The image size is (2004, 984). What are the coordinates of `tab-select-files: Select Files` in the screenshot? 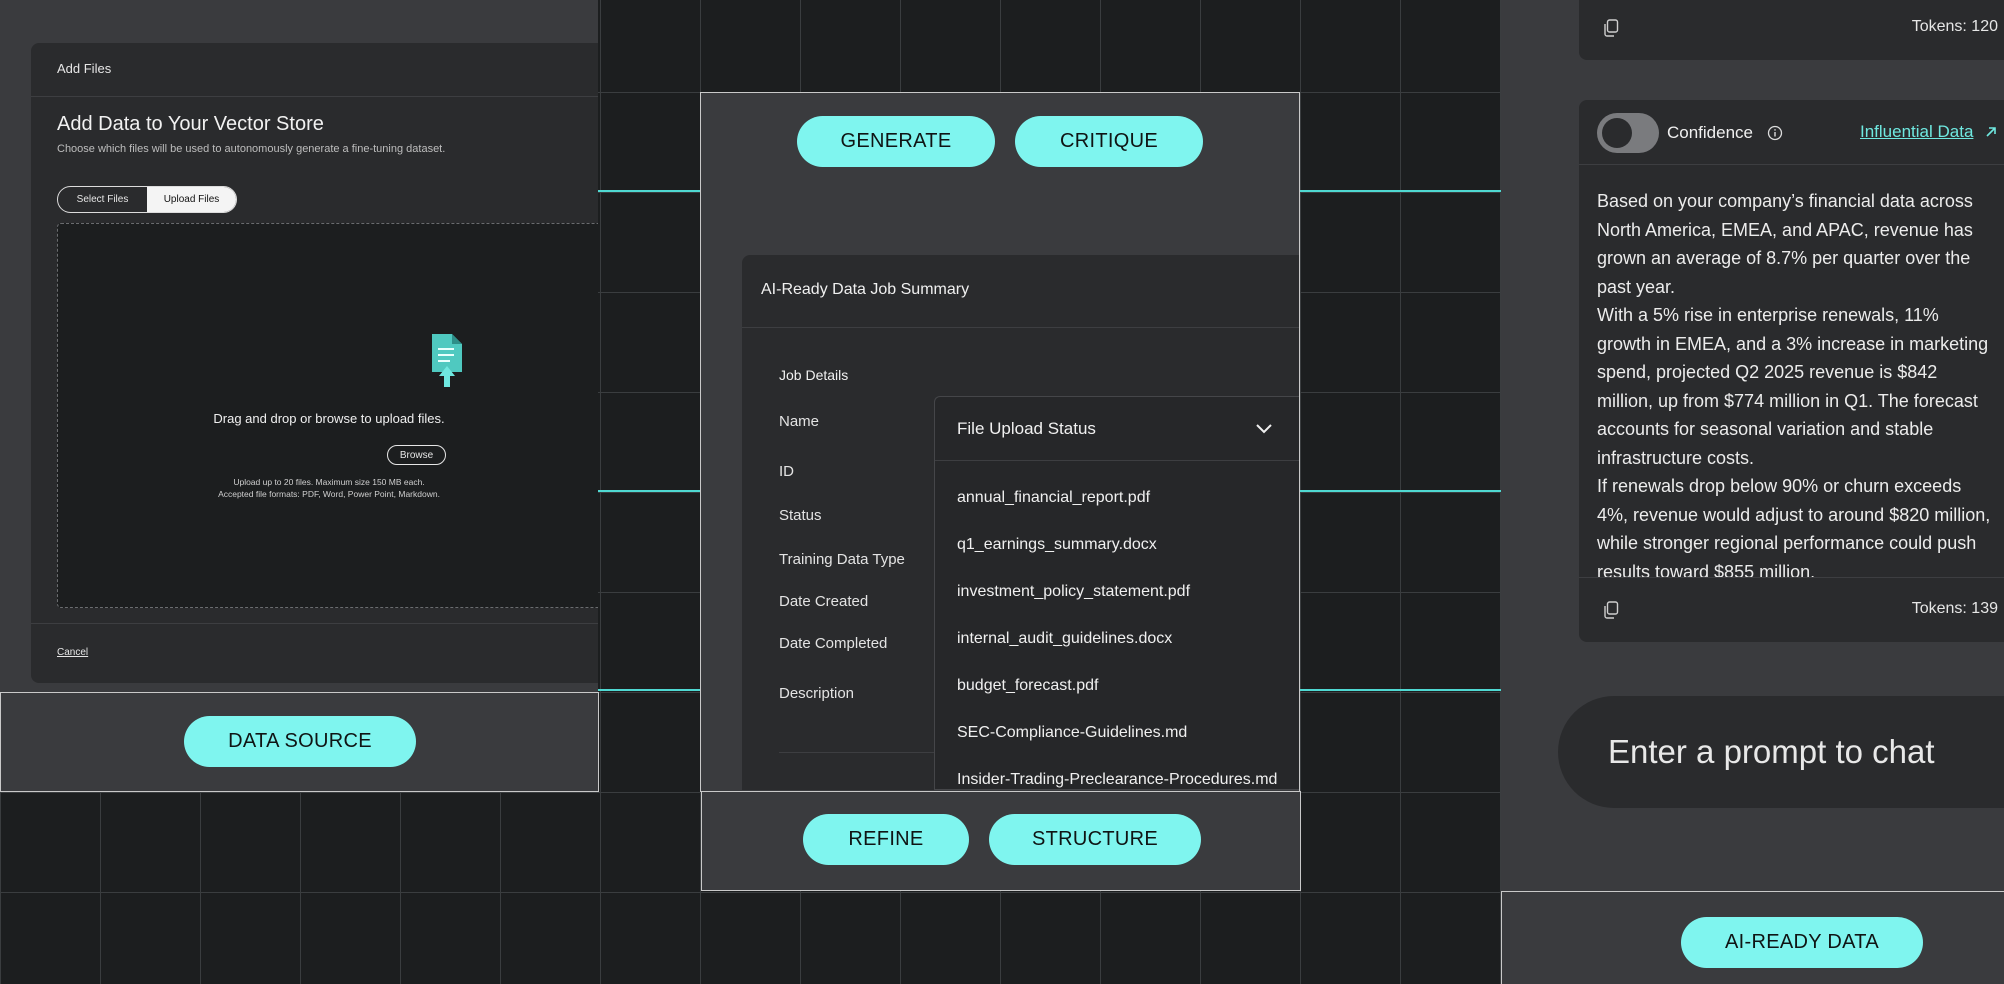 It's located at (102, 199).